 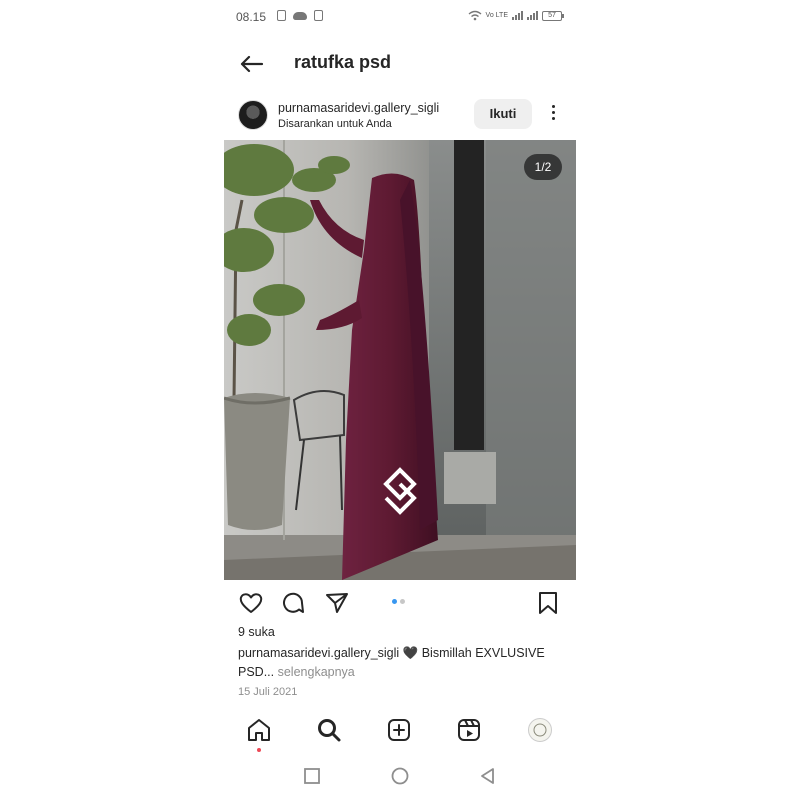 What do you see at coordinates (281, 15) in the screenshot?
I see `notification-icon` at bounding box center [281, 15].